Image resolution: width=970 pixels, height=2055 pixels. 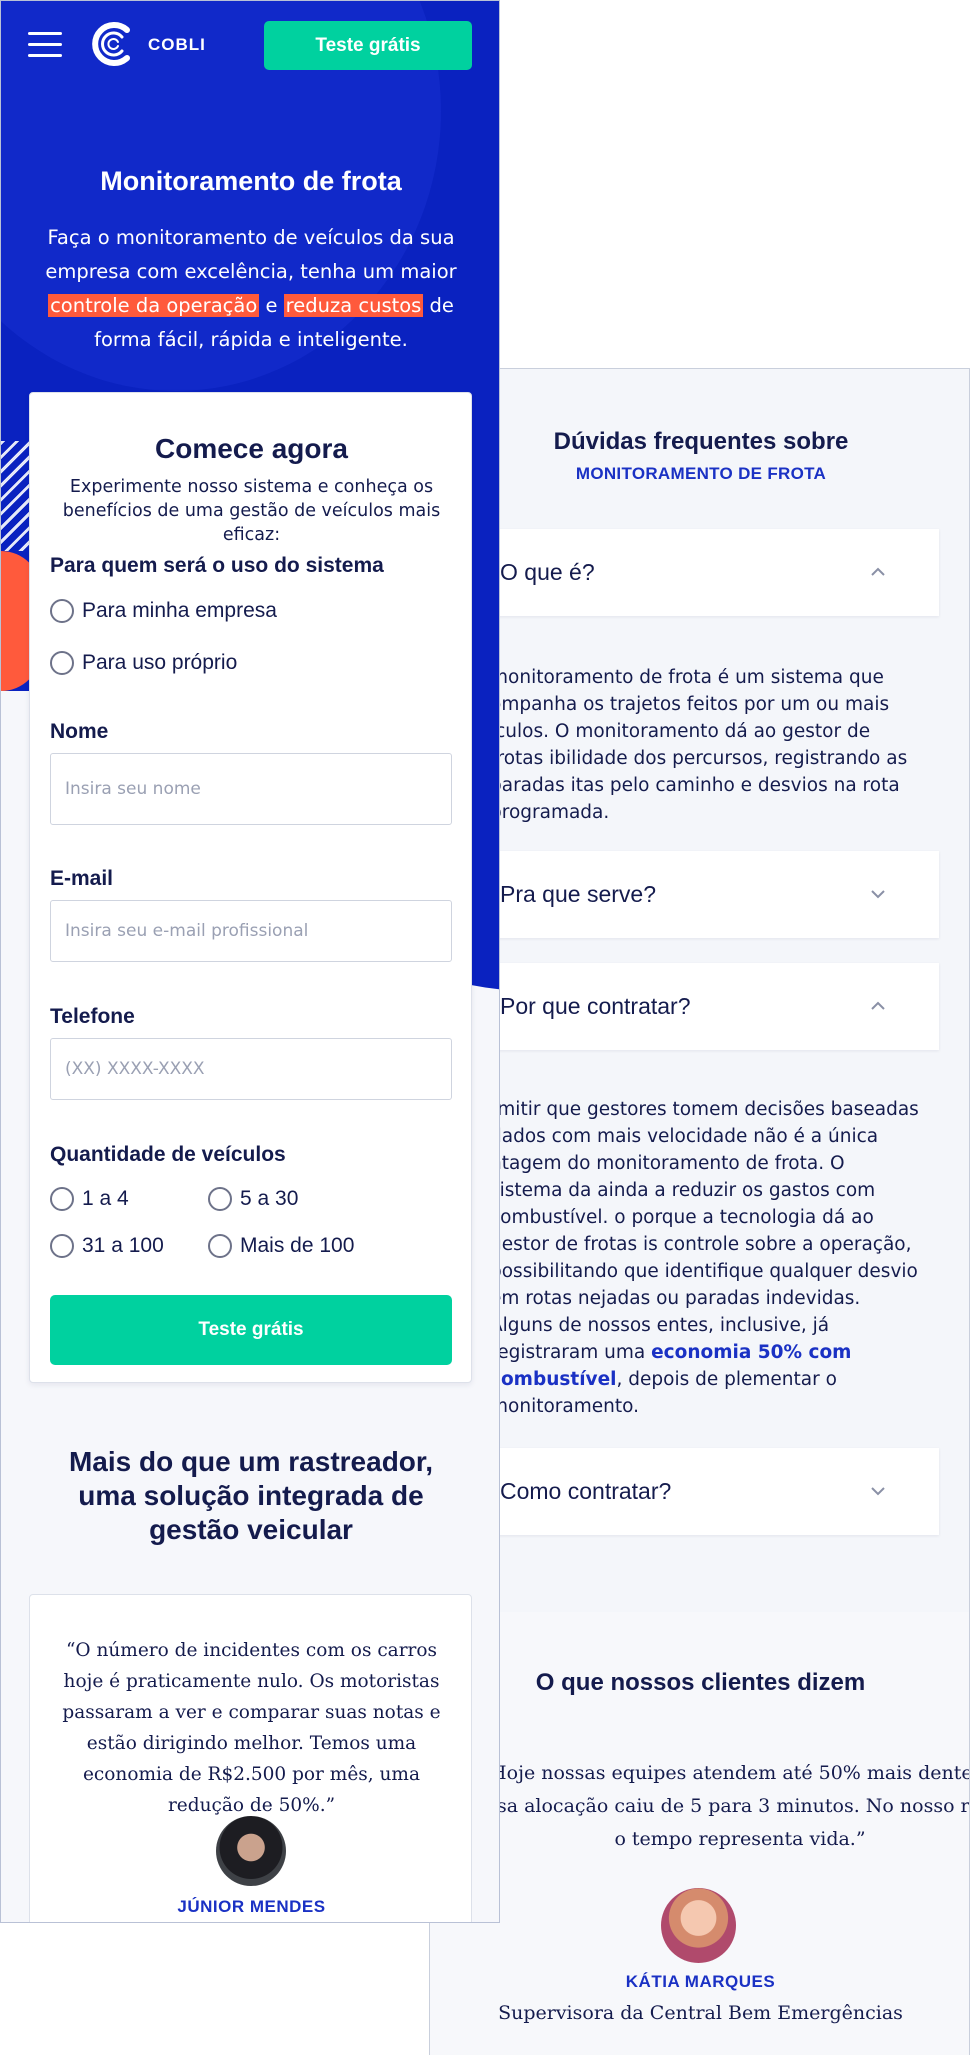 I want to click on vehicles-option-5-30: 5 a 30, so click(x=253, y=1199).